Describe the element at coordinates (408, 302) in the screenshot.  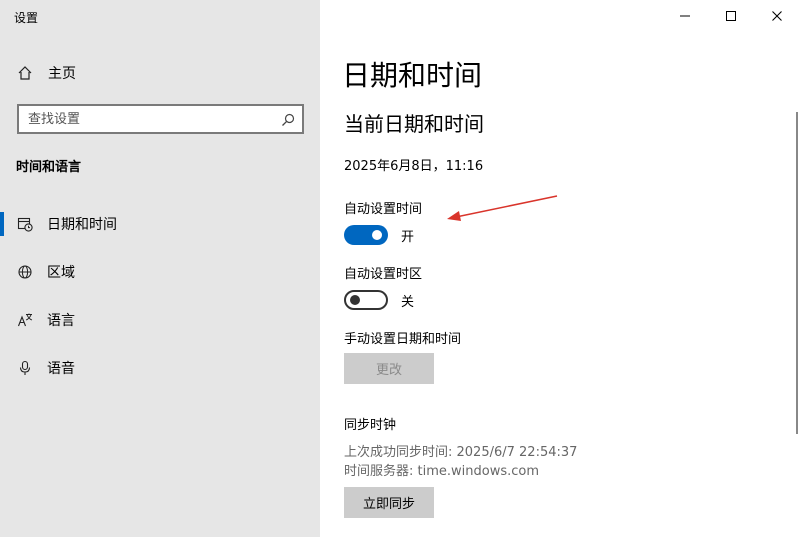
I see `auto-timezone-state: 关` at that location.